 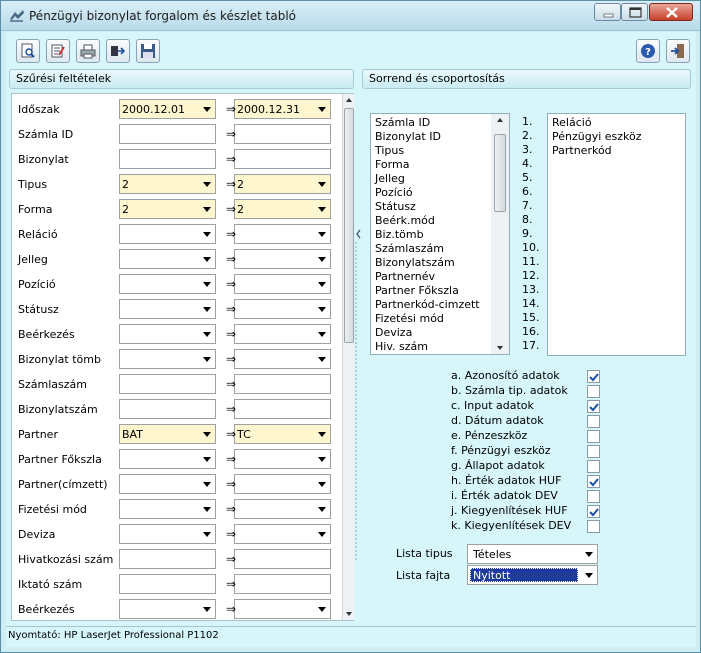 I want to click on chevron-down-icon, so click(x=207, y=359).